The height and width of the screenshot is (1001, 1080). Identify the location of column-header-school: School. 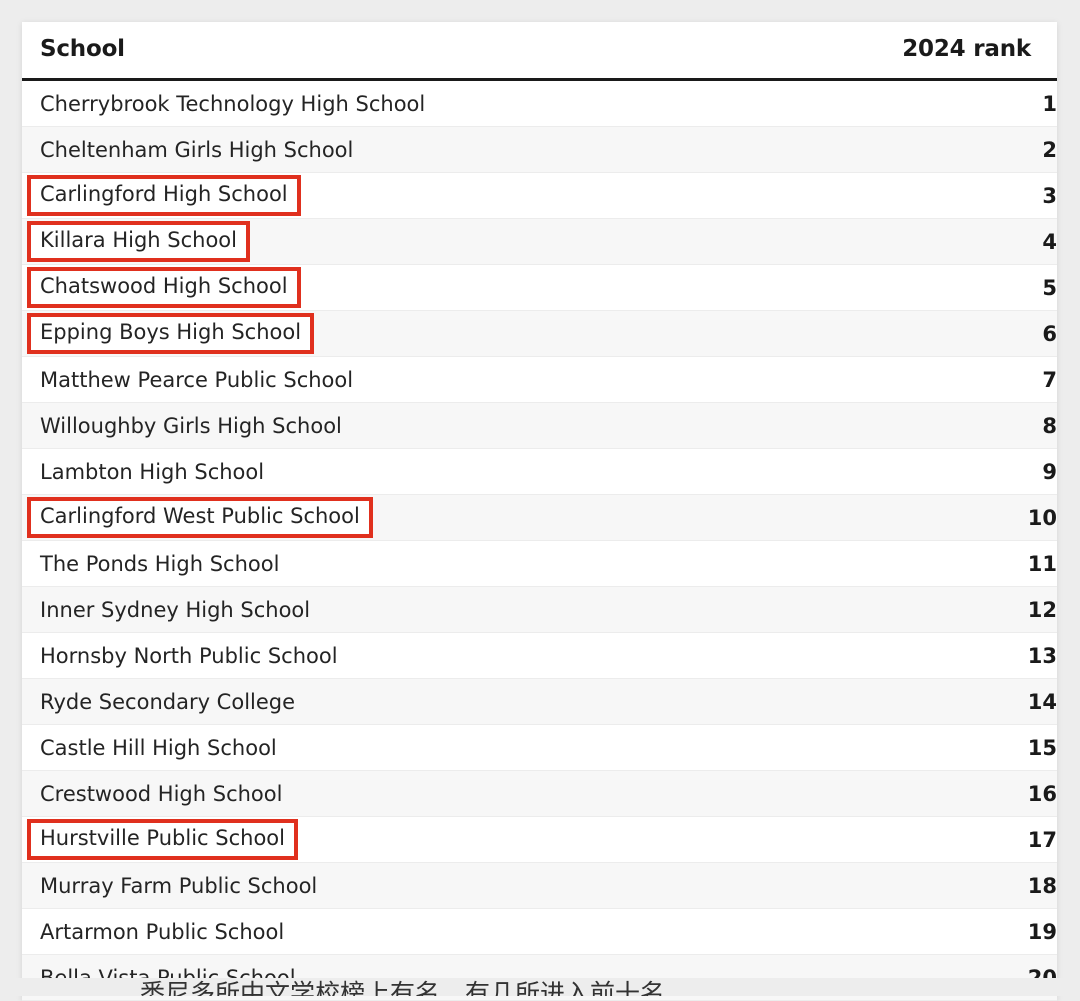
(436, 51).